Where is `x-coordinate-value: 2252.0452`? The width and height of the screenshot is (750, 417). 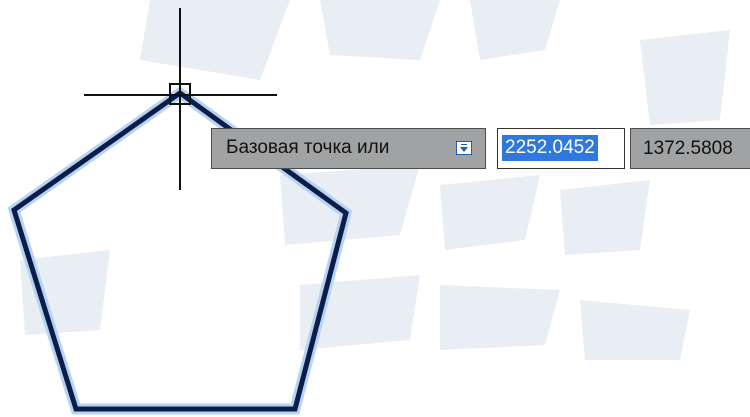 x-coordinate-value: 2252.0452 is located at coordinates (550, 148).